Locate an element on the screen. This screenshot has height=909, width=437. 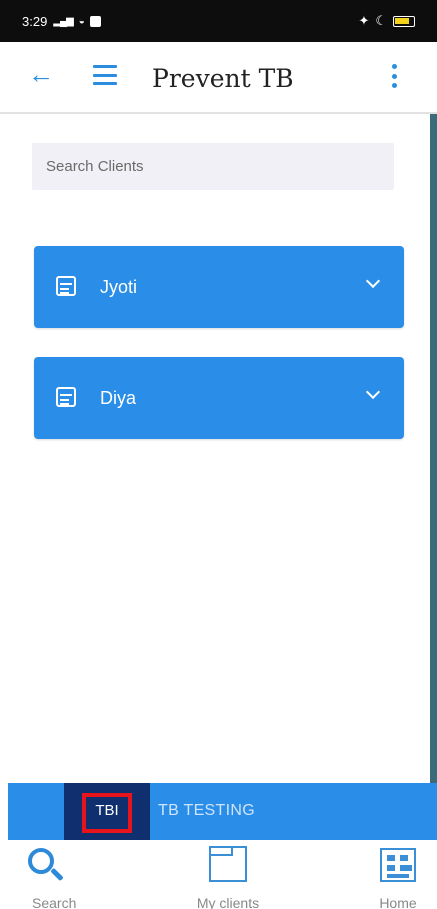
signal-icon: ▂▄▆ is located at coordinates (63, 21).